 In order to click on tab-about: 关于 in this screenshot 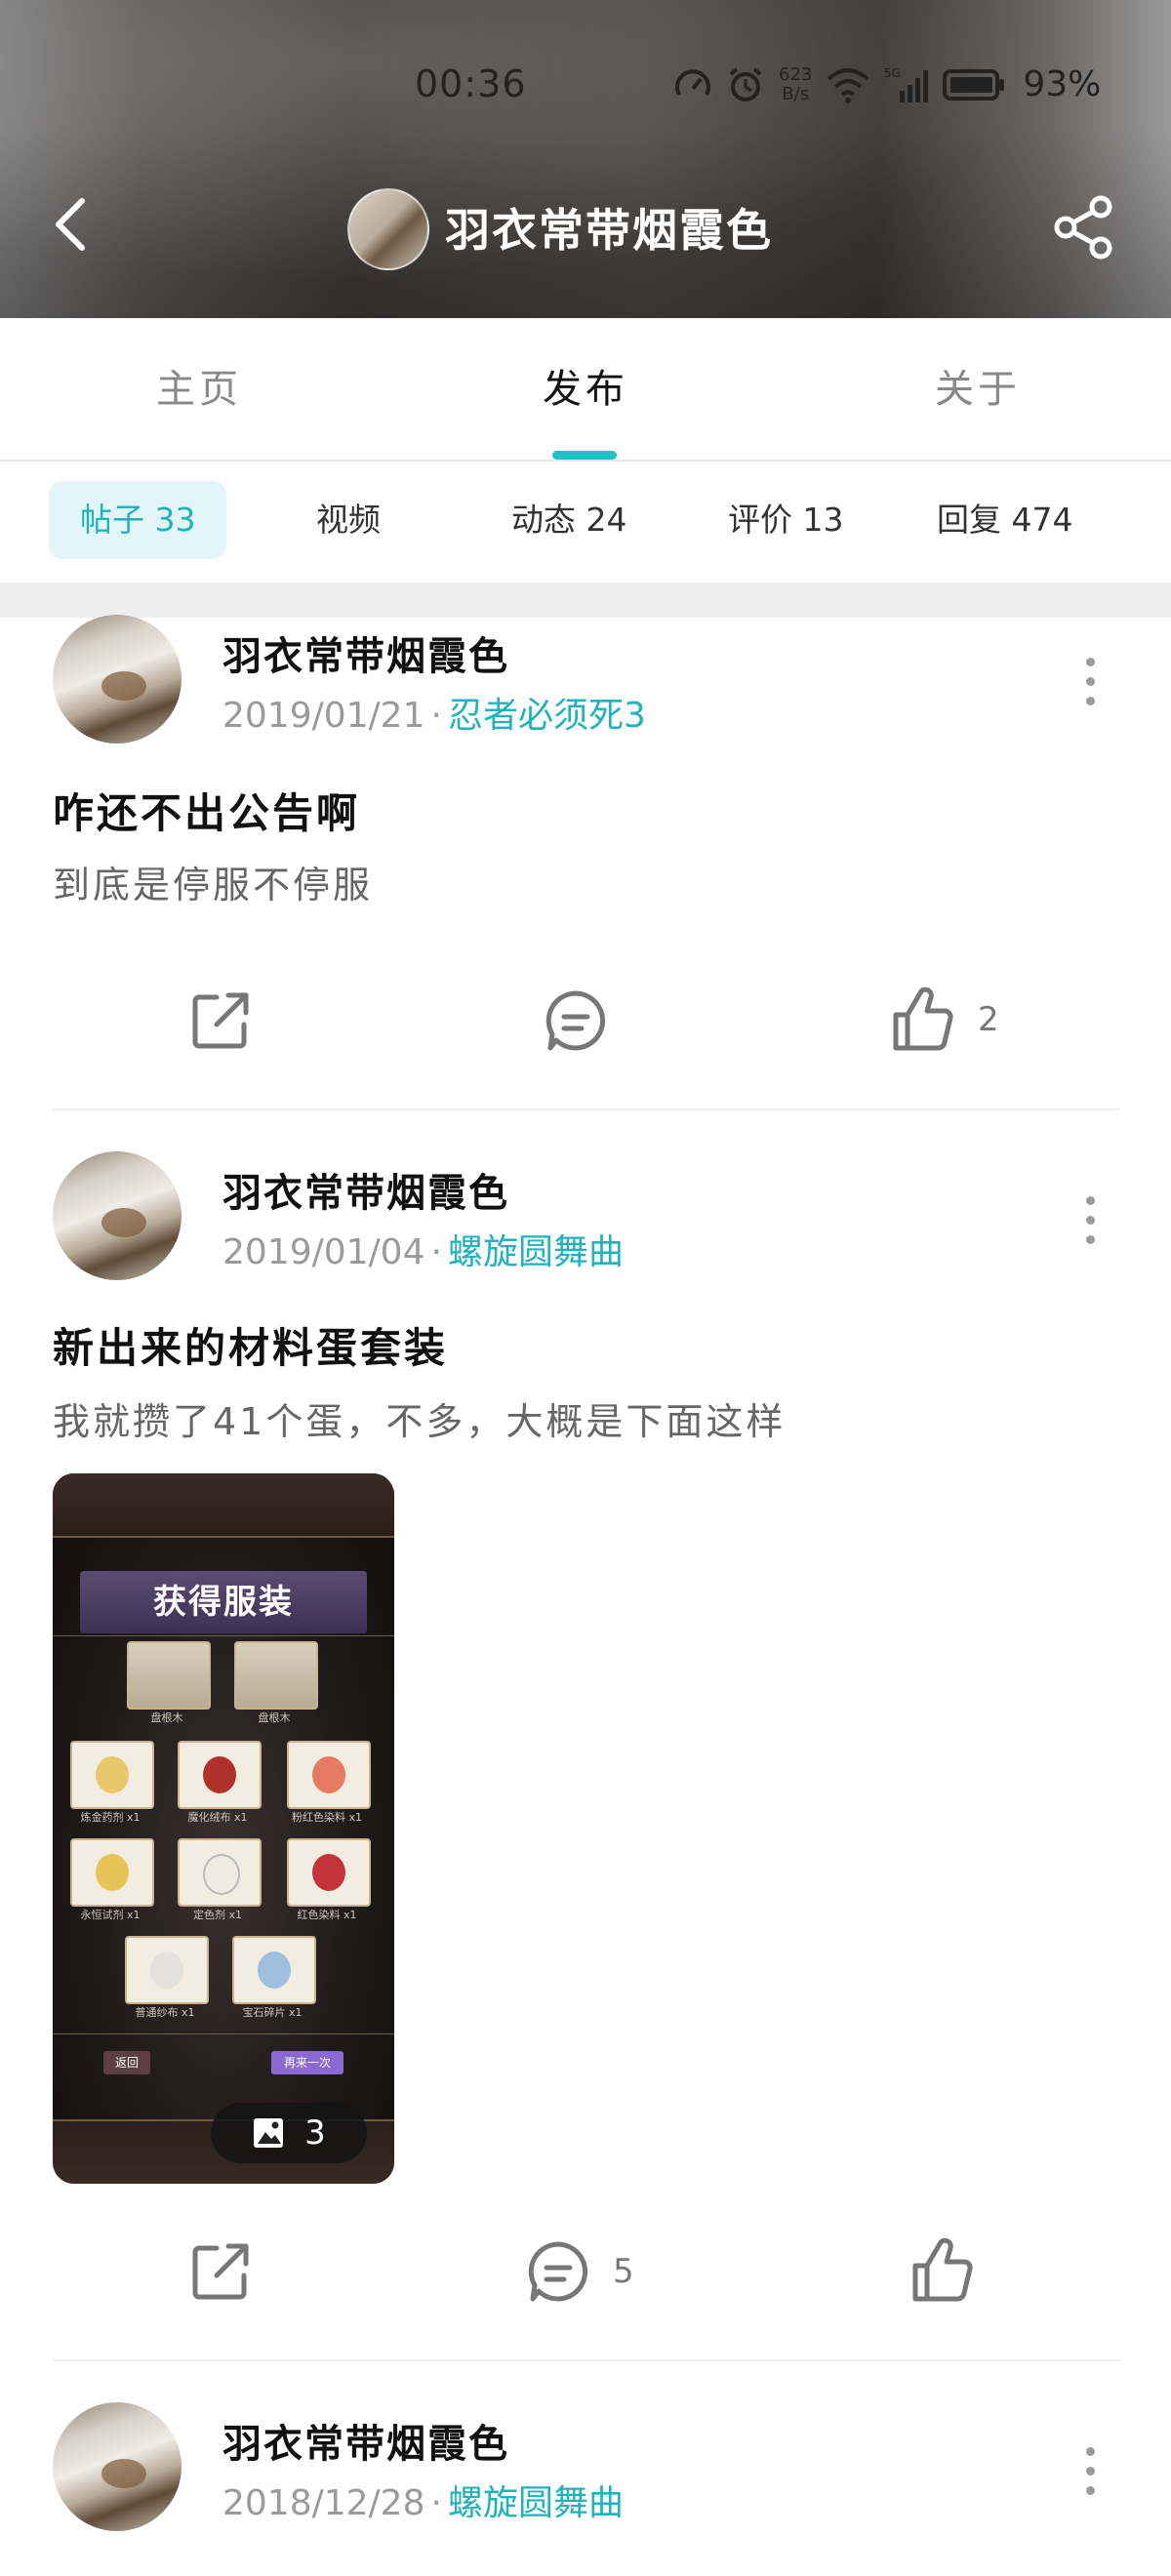, I will do `click(978, 385)`.